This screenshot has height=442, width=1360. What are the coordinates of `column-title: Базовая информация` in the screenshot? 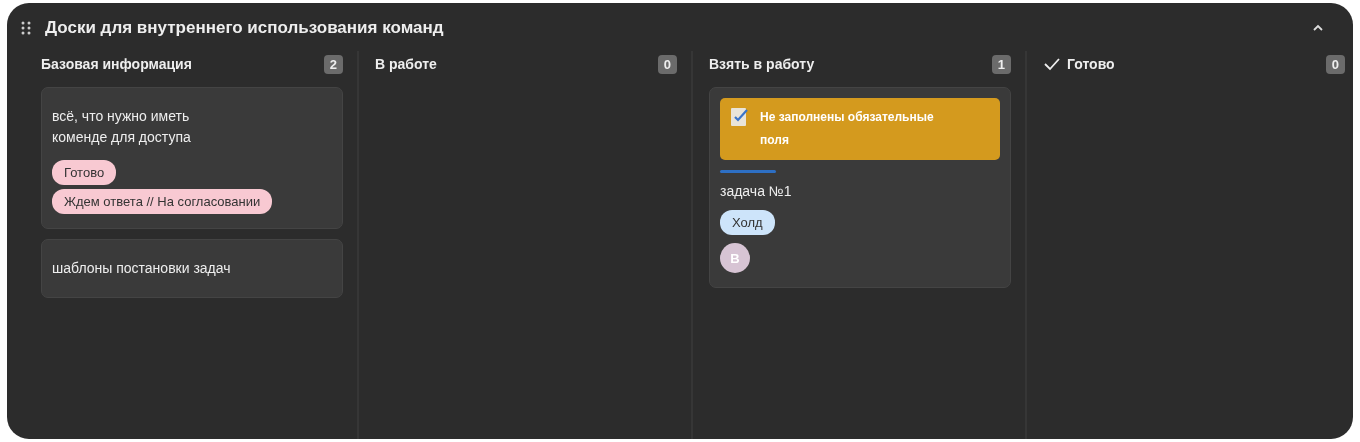 It's located at (117, 64).